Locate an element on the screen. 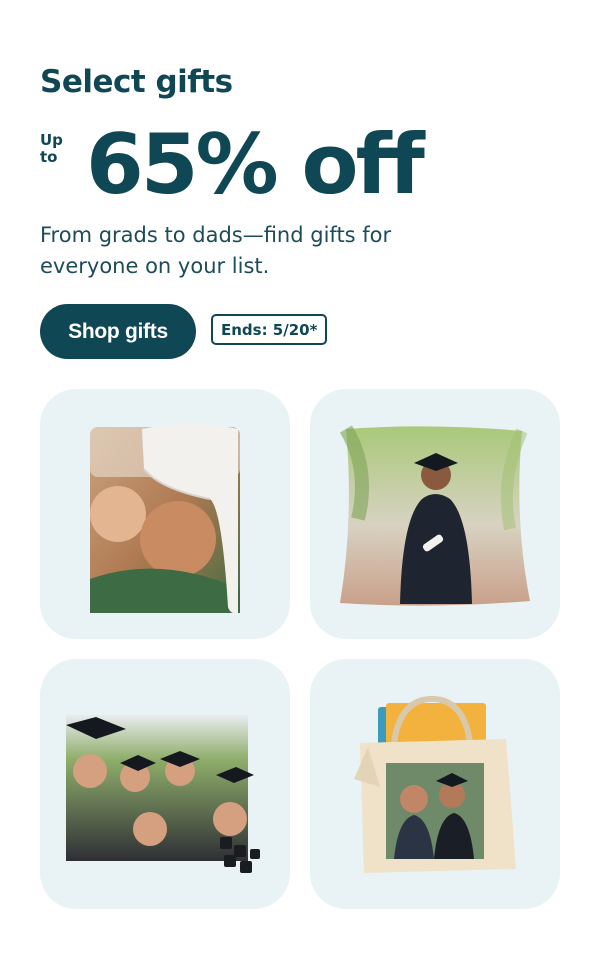 The image size is (600, 976). tote-photo-icon is located at coordinates (435, 784).